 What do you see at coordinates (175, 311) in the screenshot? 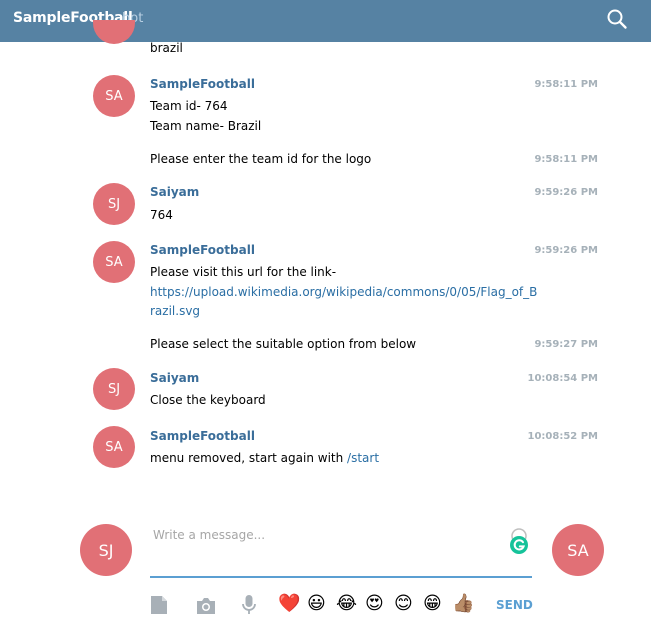
I see `message-link: razil.svg` at bounding box center [175, 311].